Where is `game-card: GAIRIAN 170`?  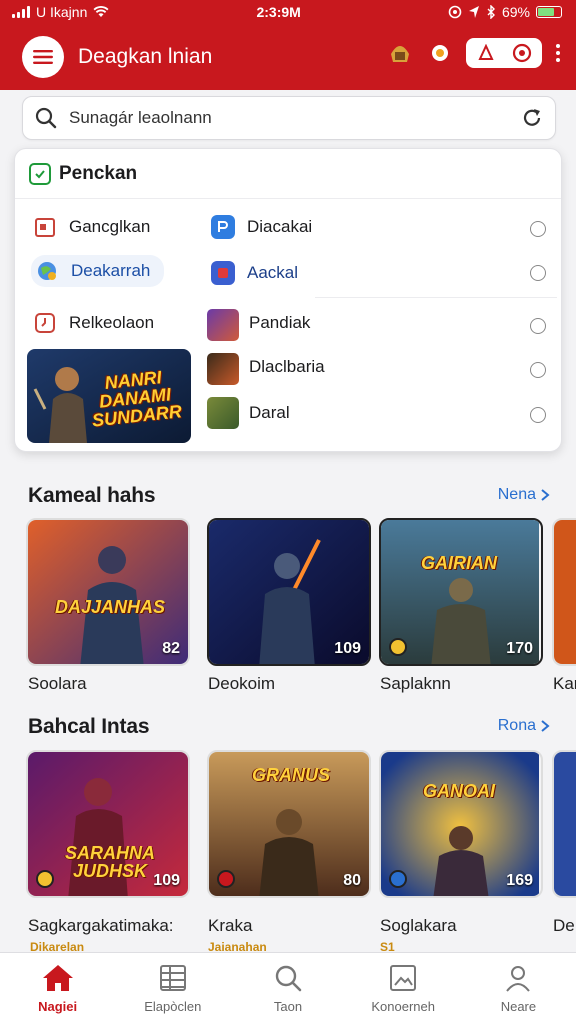 game-card: GAIRIAN 170 is located at coordinates (461, 592).